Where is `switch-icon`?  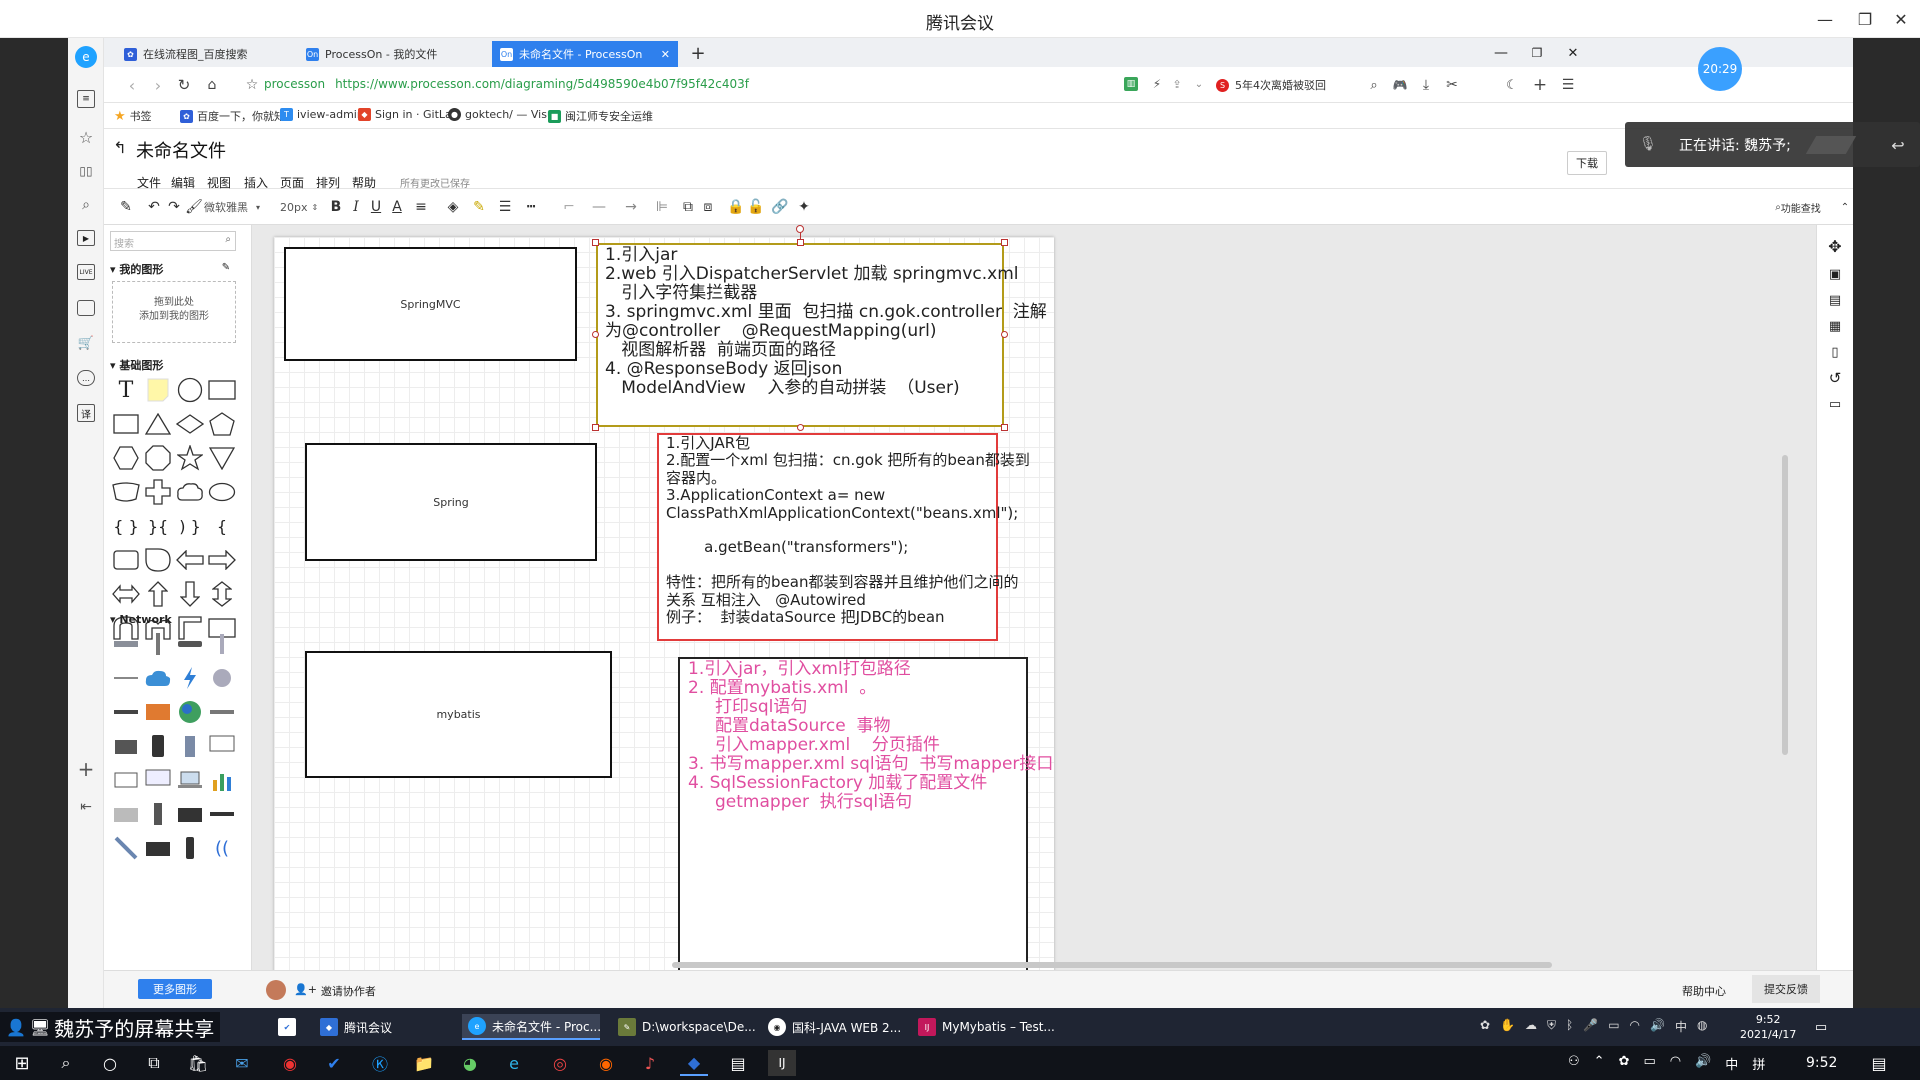
switch-icon is located at coordinates (126, 644).